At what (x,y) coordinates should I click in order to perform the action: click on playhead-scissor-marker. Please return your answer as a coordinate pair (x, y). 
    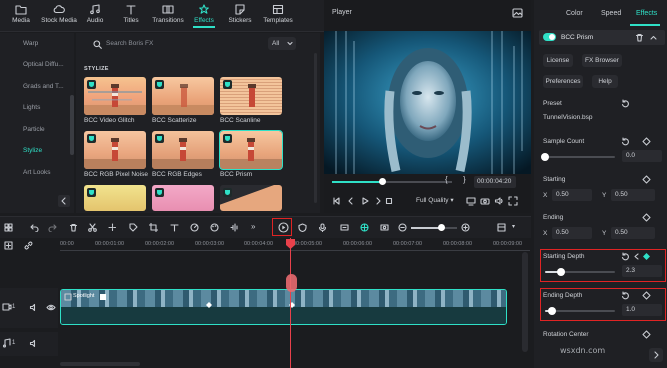
    Looking at the image, I should click on (291, 283).